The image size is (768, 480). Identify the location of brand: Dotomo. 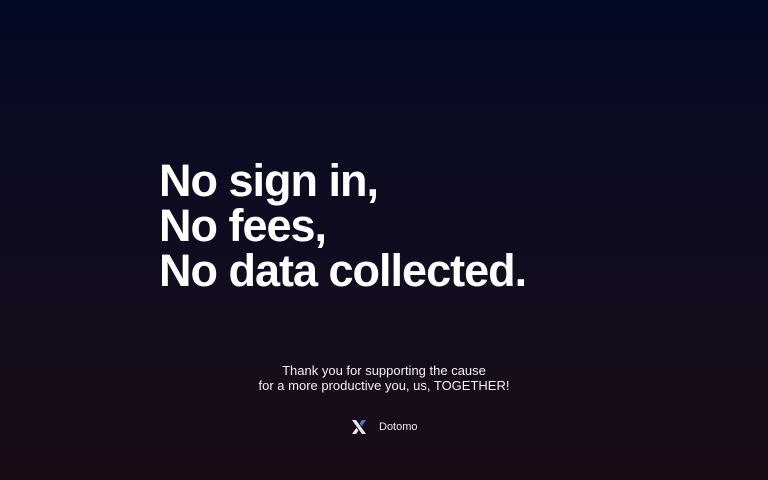
(384, 427).